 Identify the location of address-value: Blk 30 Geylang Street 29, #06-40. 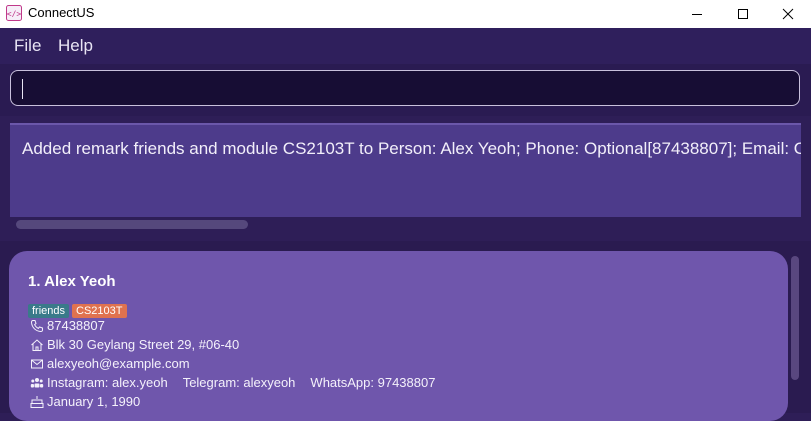
(143, 344).